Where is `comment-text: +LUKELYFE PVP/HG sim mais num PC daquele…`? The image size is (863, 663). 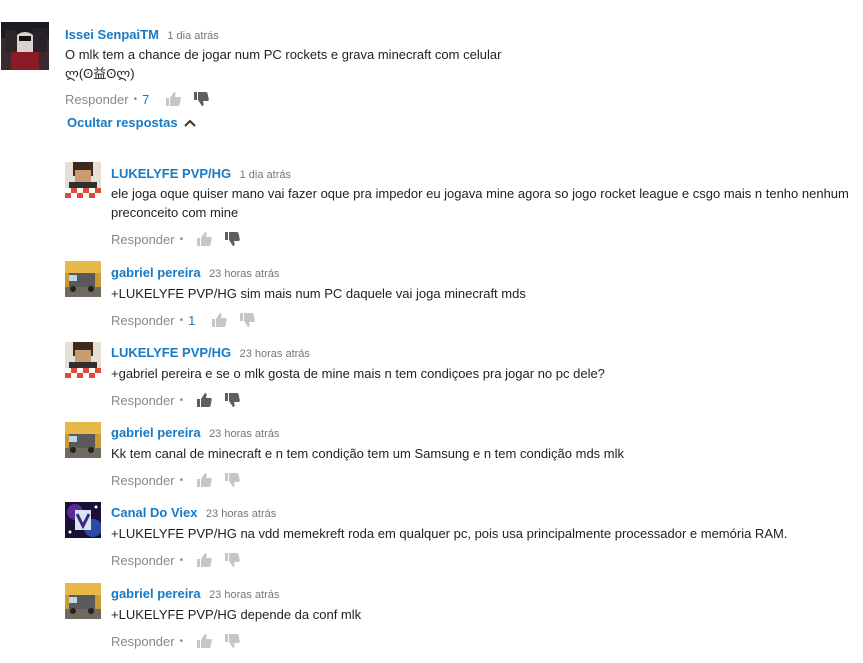
comment-text: +LUKELYFE PVP/HG sim mais num PC daquele… is located at coordinates (318, 293).